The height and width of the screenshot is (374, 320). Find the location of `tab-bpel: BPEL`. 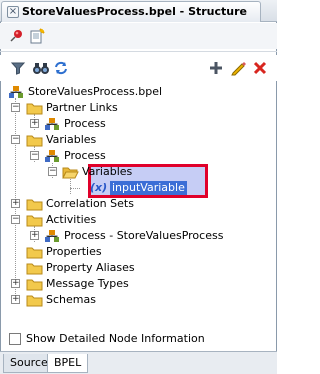

tab-bpel: BPEL is located at coordinates (68, 363).